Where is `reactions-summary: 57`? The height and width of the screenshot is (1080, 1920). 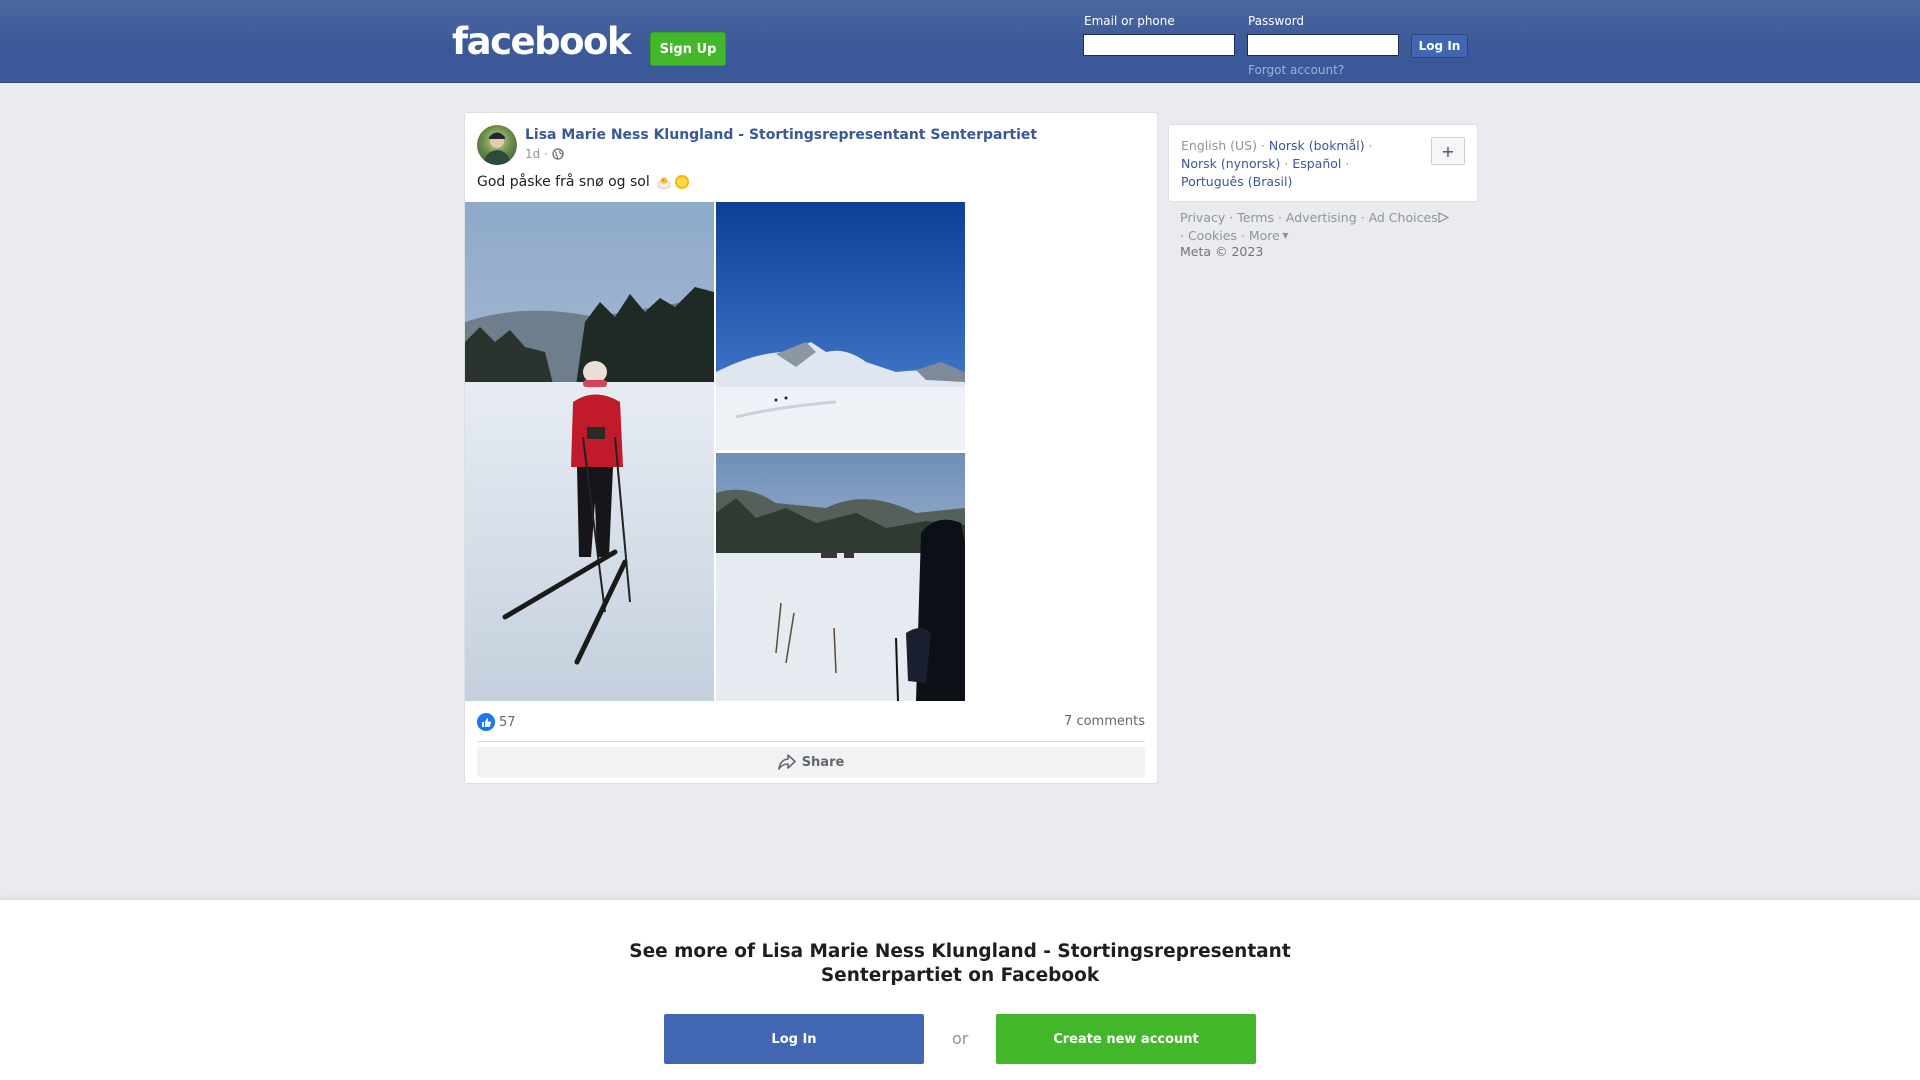
reactions-summary: 57 is located at coordinates (496, 722).